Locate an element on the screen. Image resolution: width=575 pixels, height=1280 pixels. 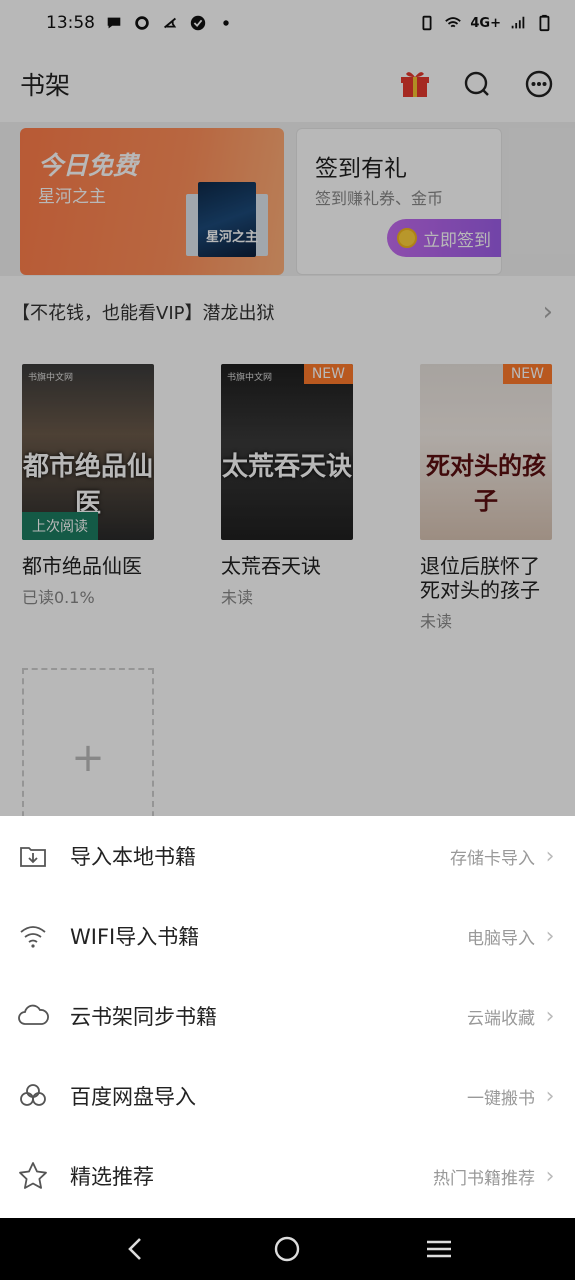
baidu-pan-icon is located at coordinates (33, 1096).